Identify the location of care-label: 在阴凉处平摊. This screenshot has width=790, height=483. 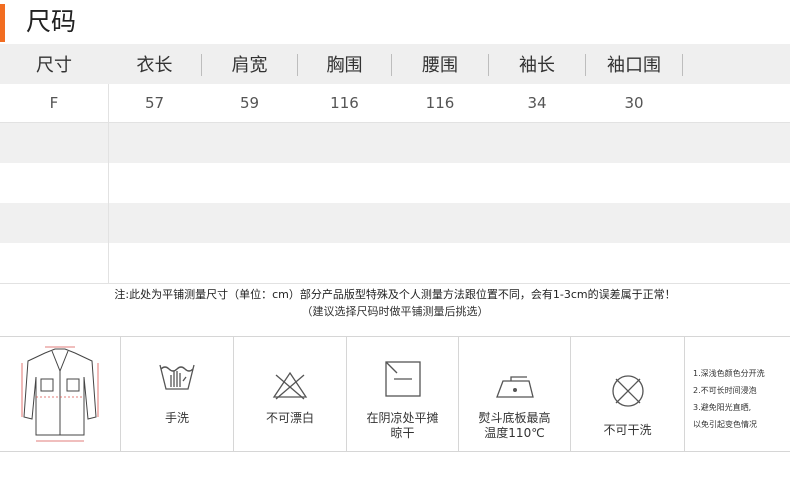
(402, 418).